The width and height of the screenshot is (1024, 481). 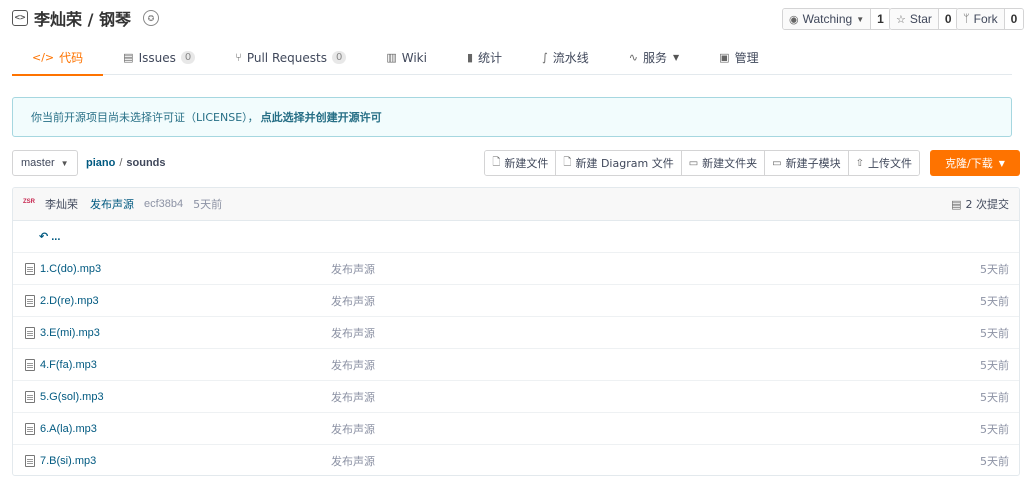 I want to click on clone-label: 克隆/下载, so click(x=969, y=163).